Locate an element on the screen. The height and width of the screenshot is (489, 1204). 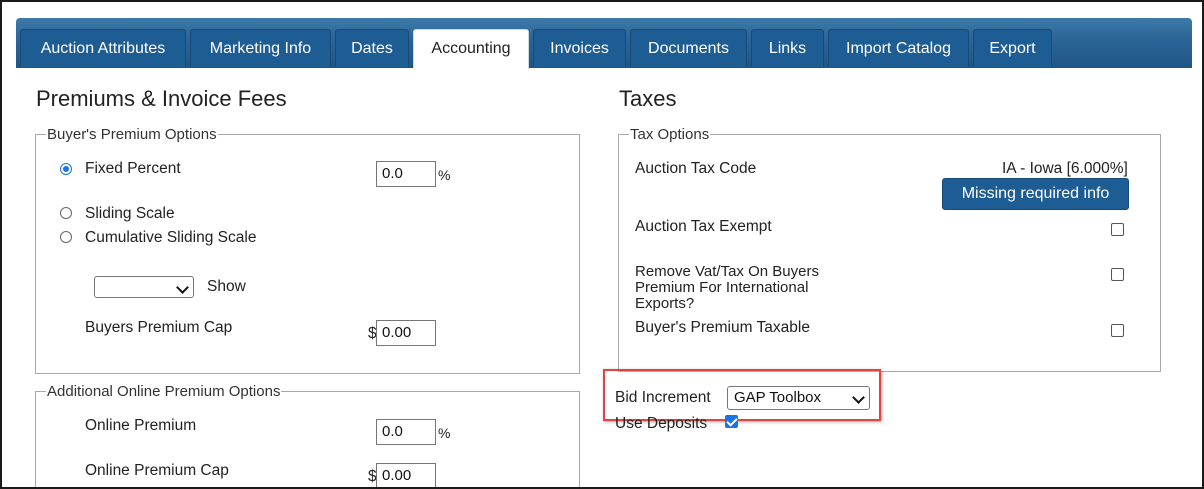
online-percent-sign: % is located at coordinates (444, 433).